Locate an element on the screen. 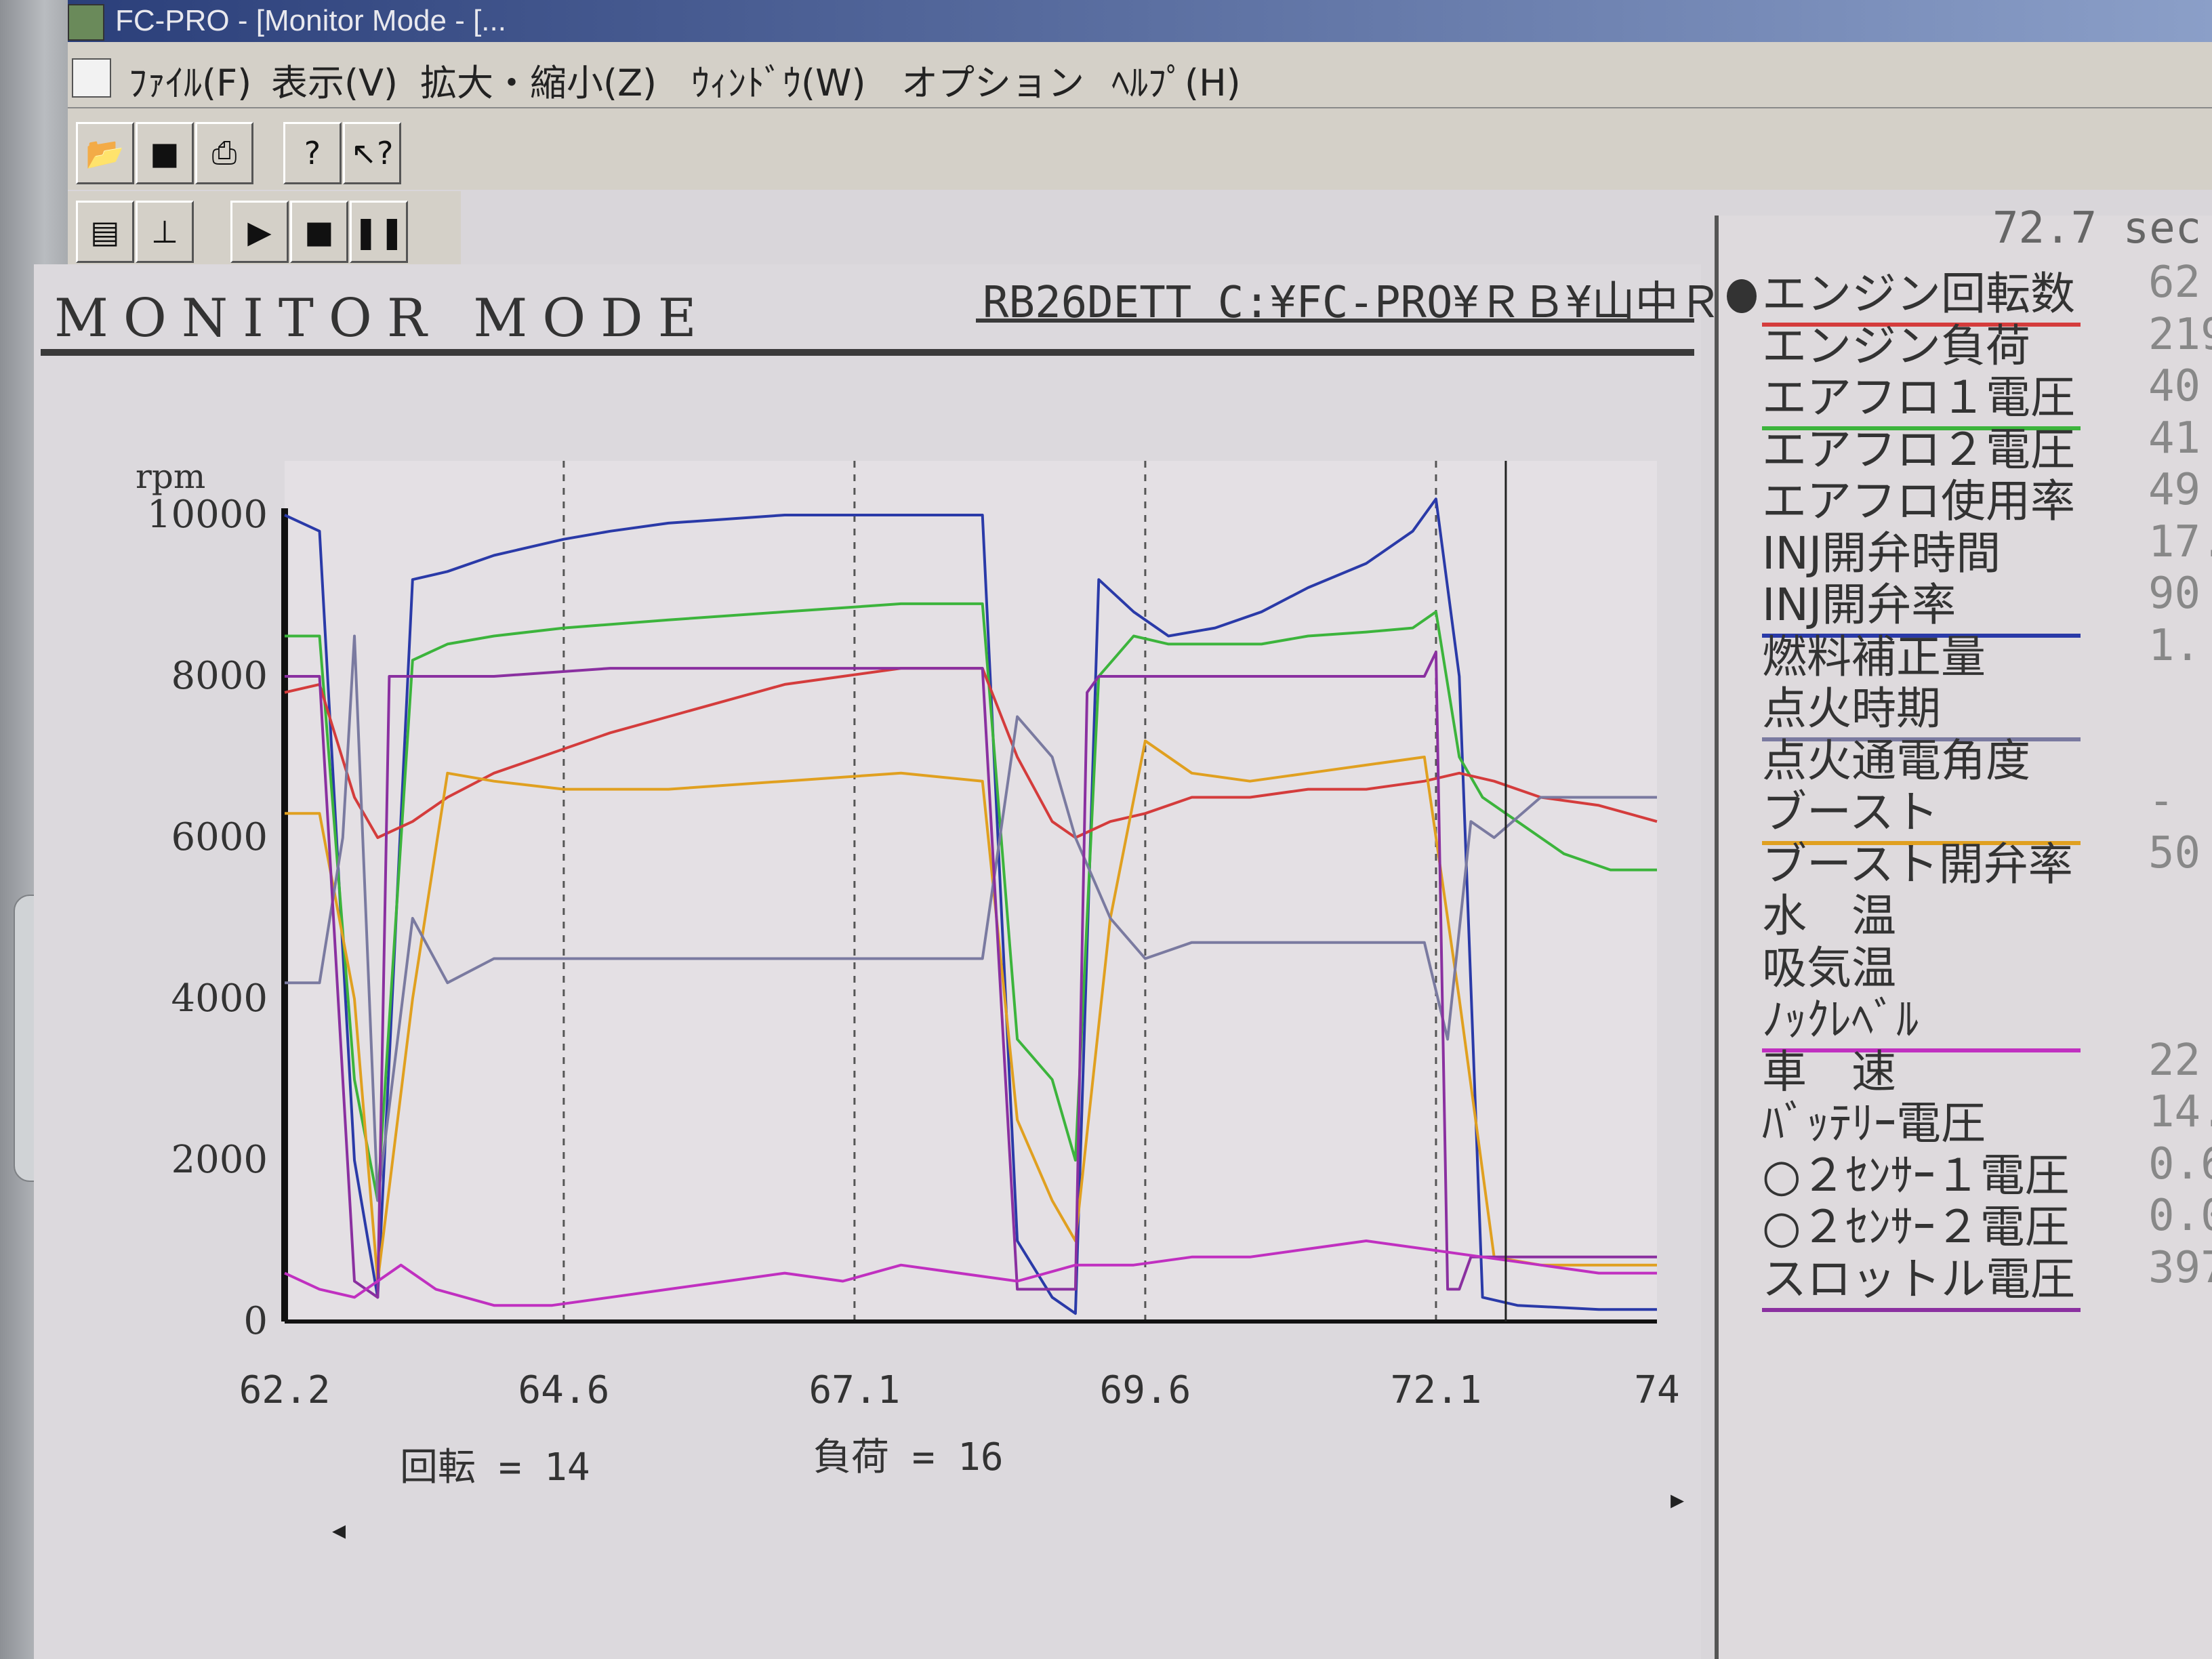 This screenshot has width=2212, height=1659. param-color-underline is located at coordinates (1921, 1309).